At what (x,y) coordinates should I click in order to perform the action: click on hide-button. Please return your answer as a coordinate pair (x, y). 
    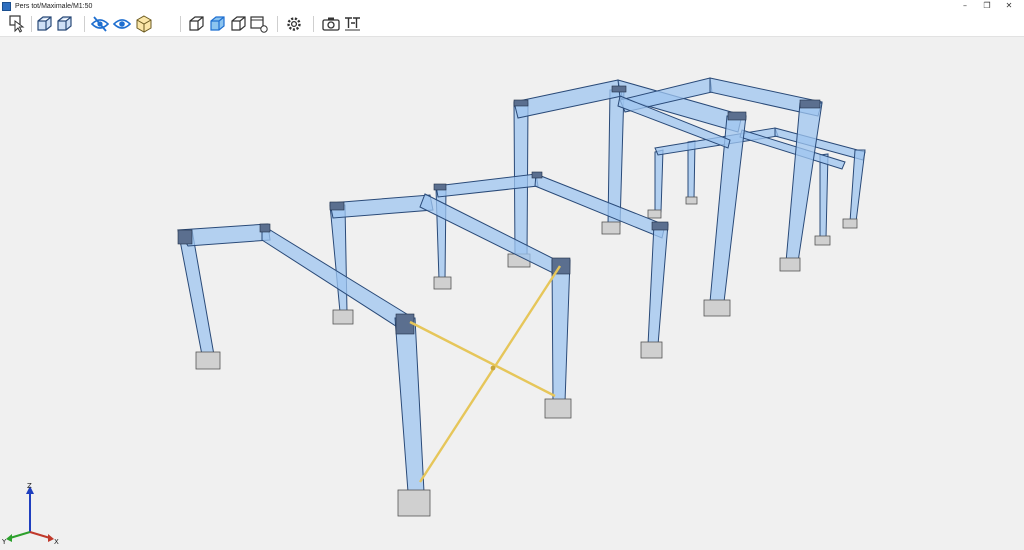
    Looking at the image, I should click on (100, 24).